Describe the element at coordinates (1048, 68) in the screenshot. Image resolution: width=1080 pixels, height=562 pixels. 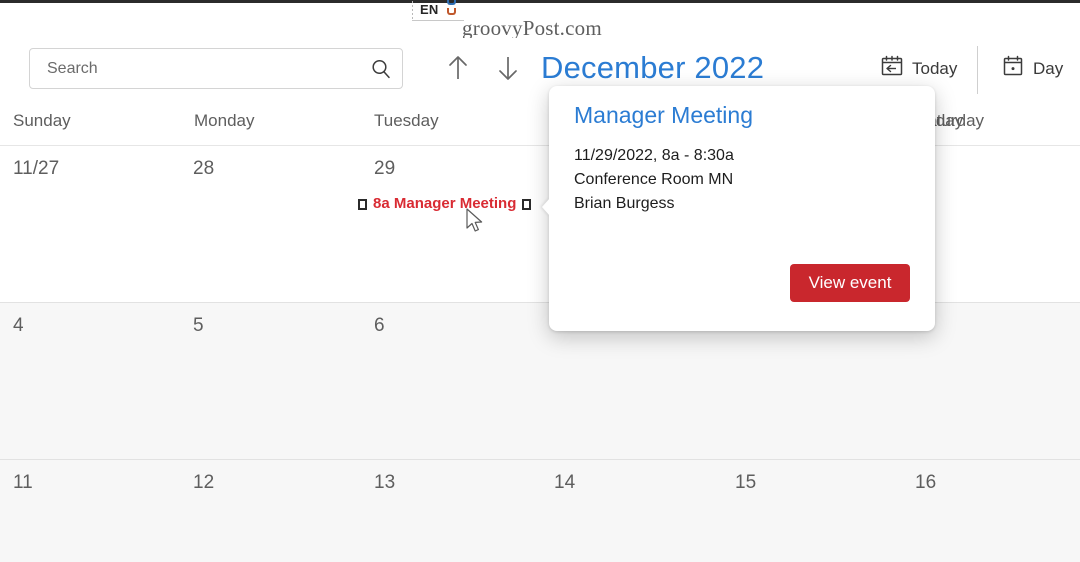
I see `day-view-button-label: Day` at that location.